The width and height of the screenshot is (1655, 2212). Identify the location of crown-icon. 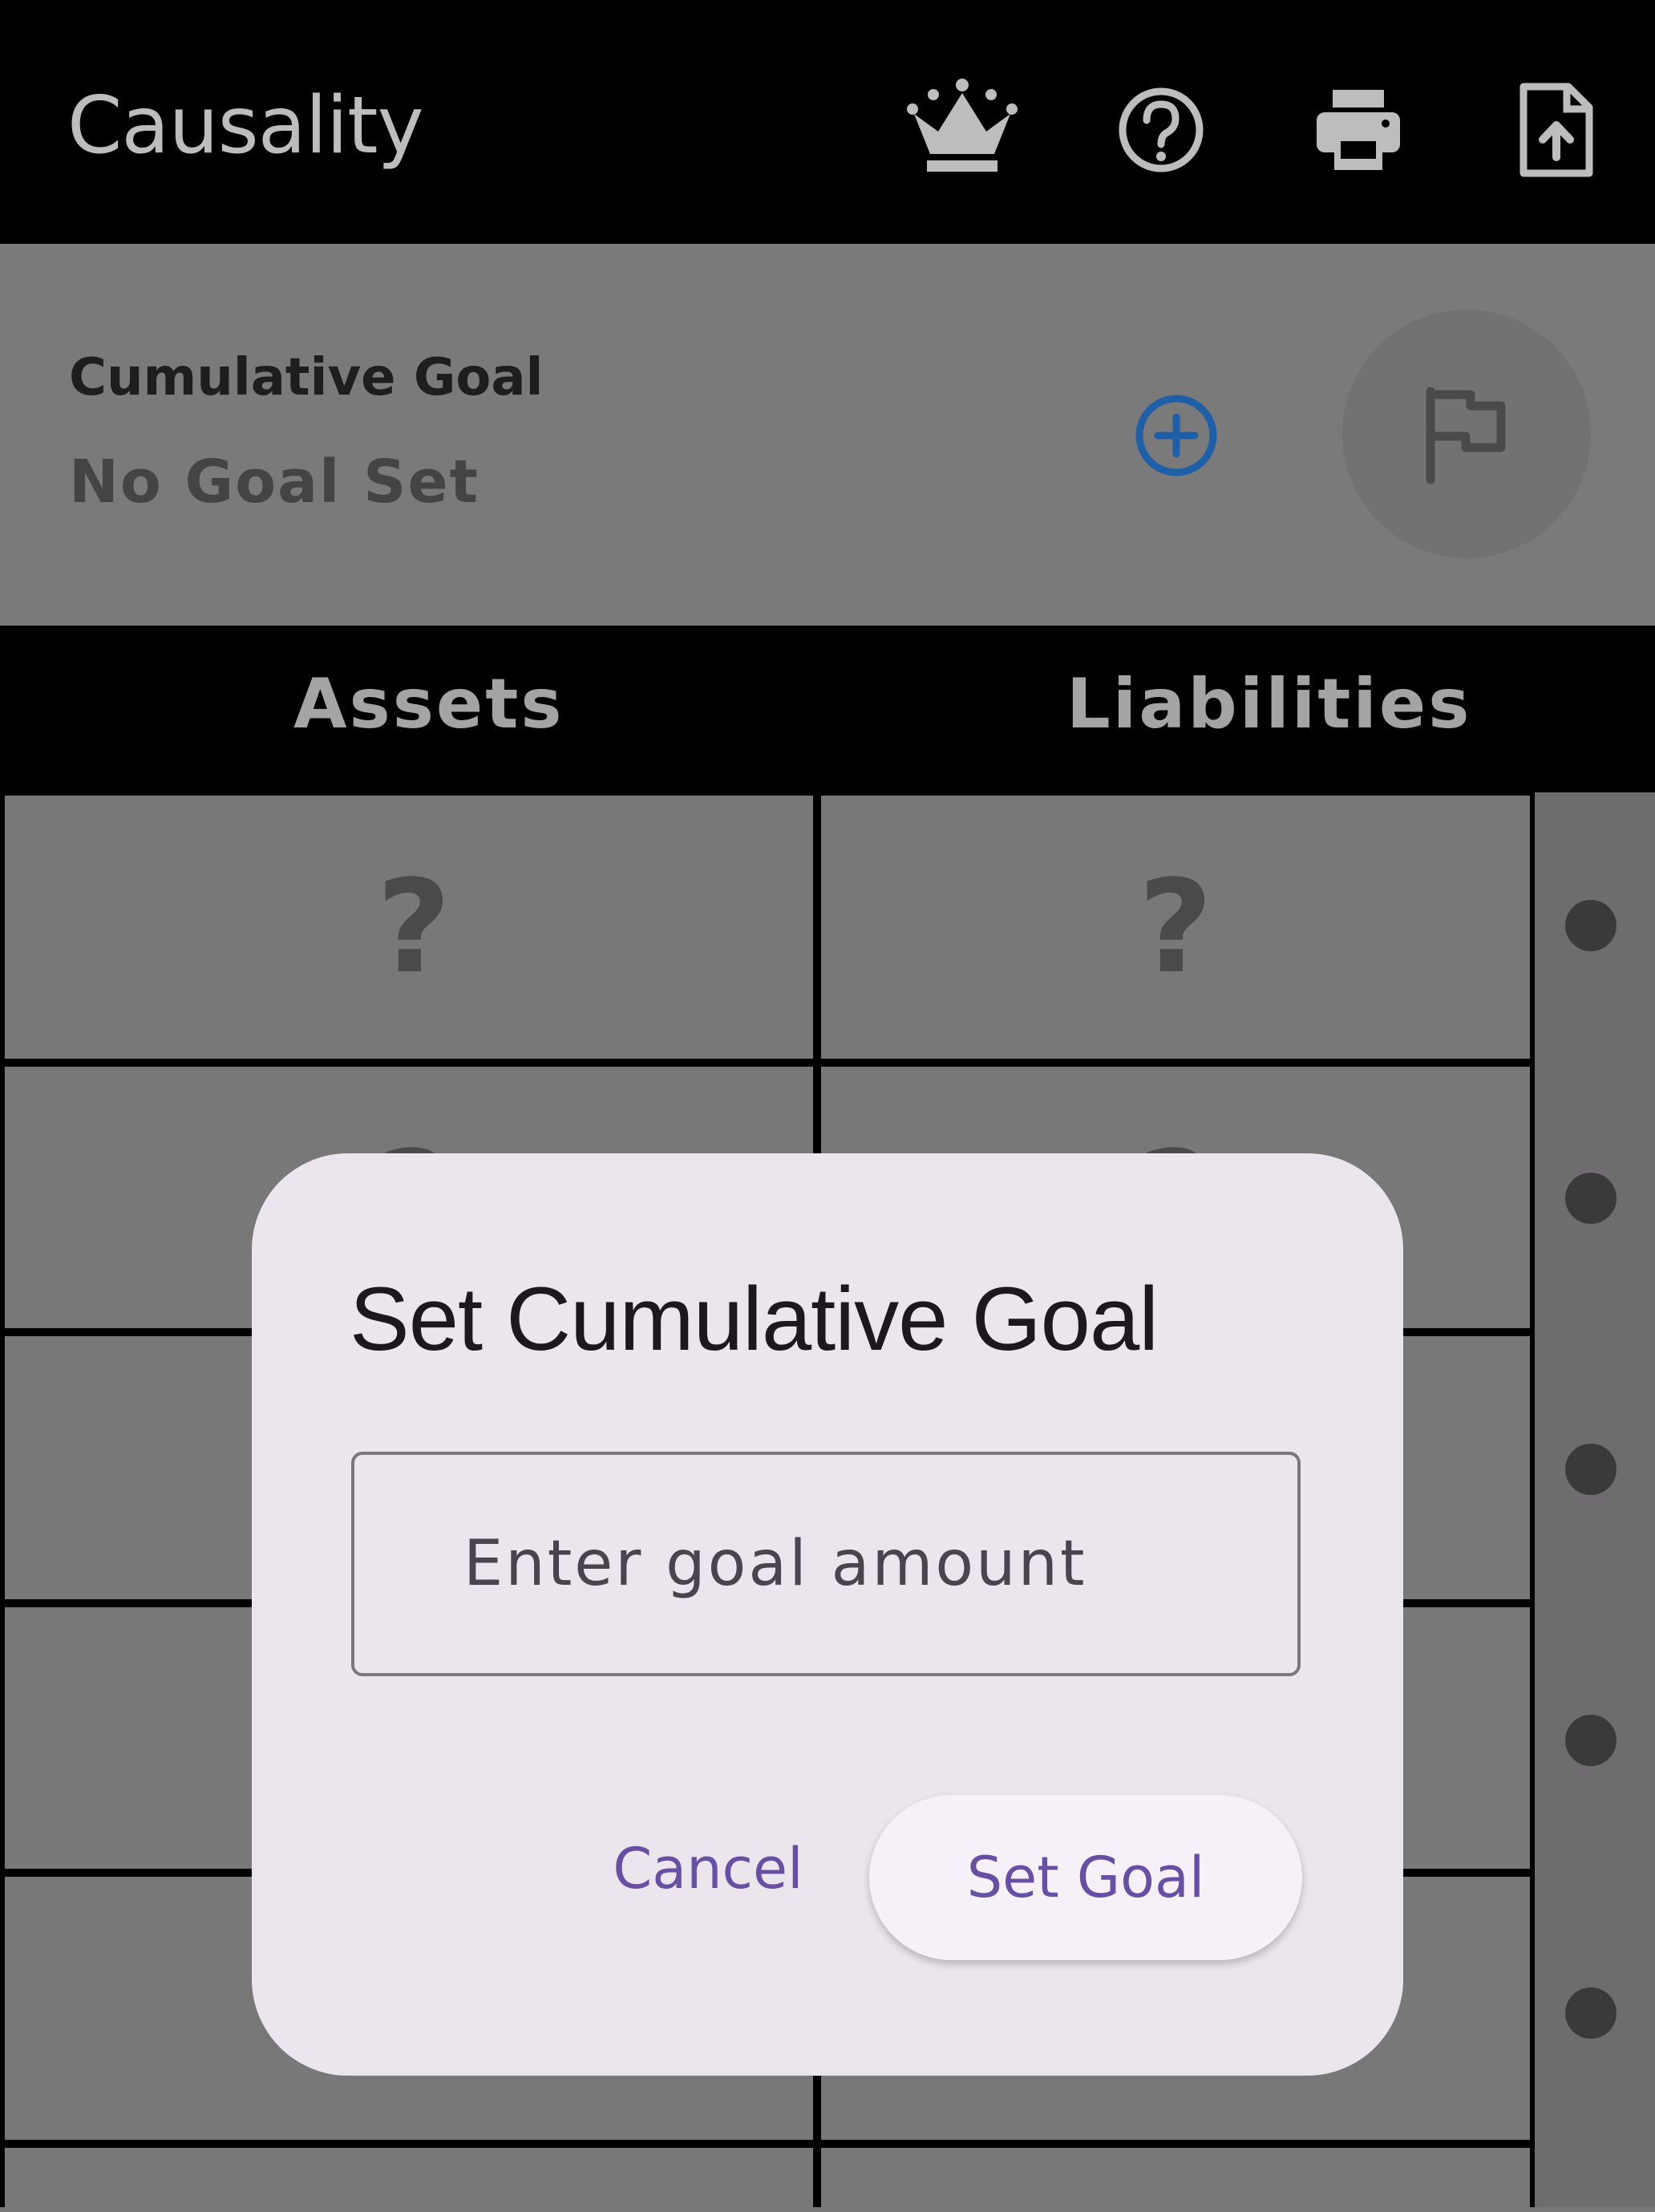
(962, 130).